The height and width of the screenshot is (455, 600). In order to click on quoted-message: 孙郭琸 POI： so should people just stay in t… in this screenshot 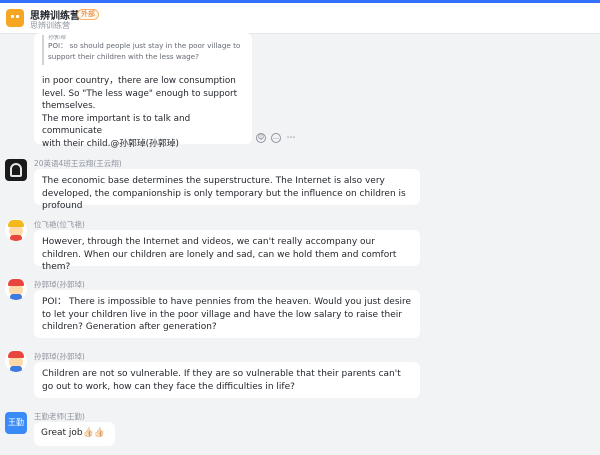, I will do `click(147, 50)`.